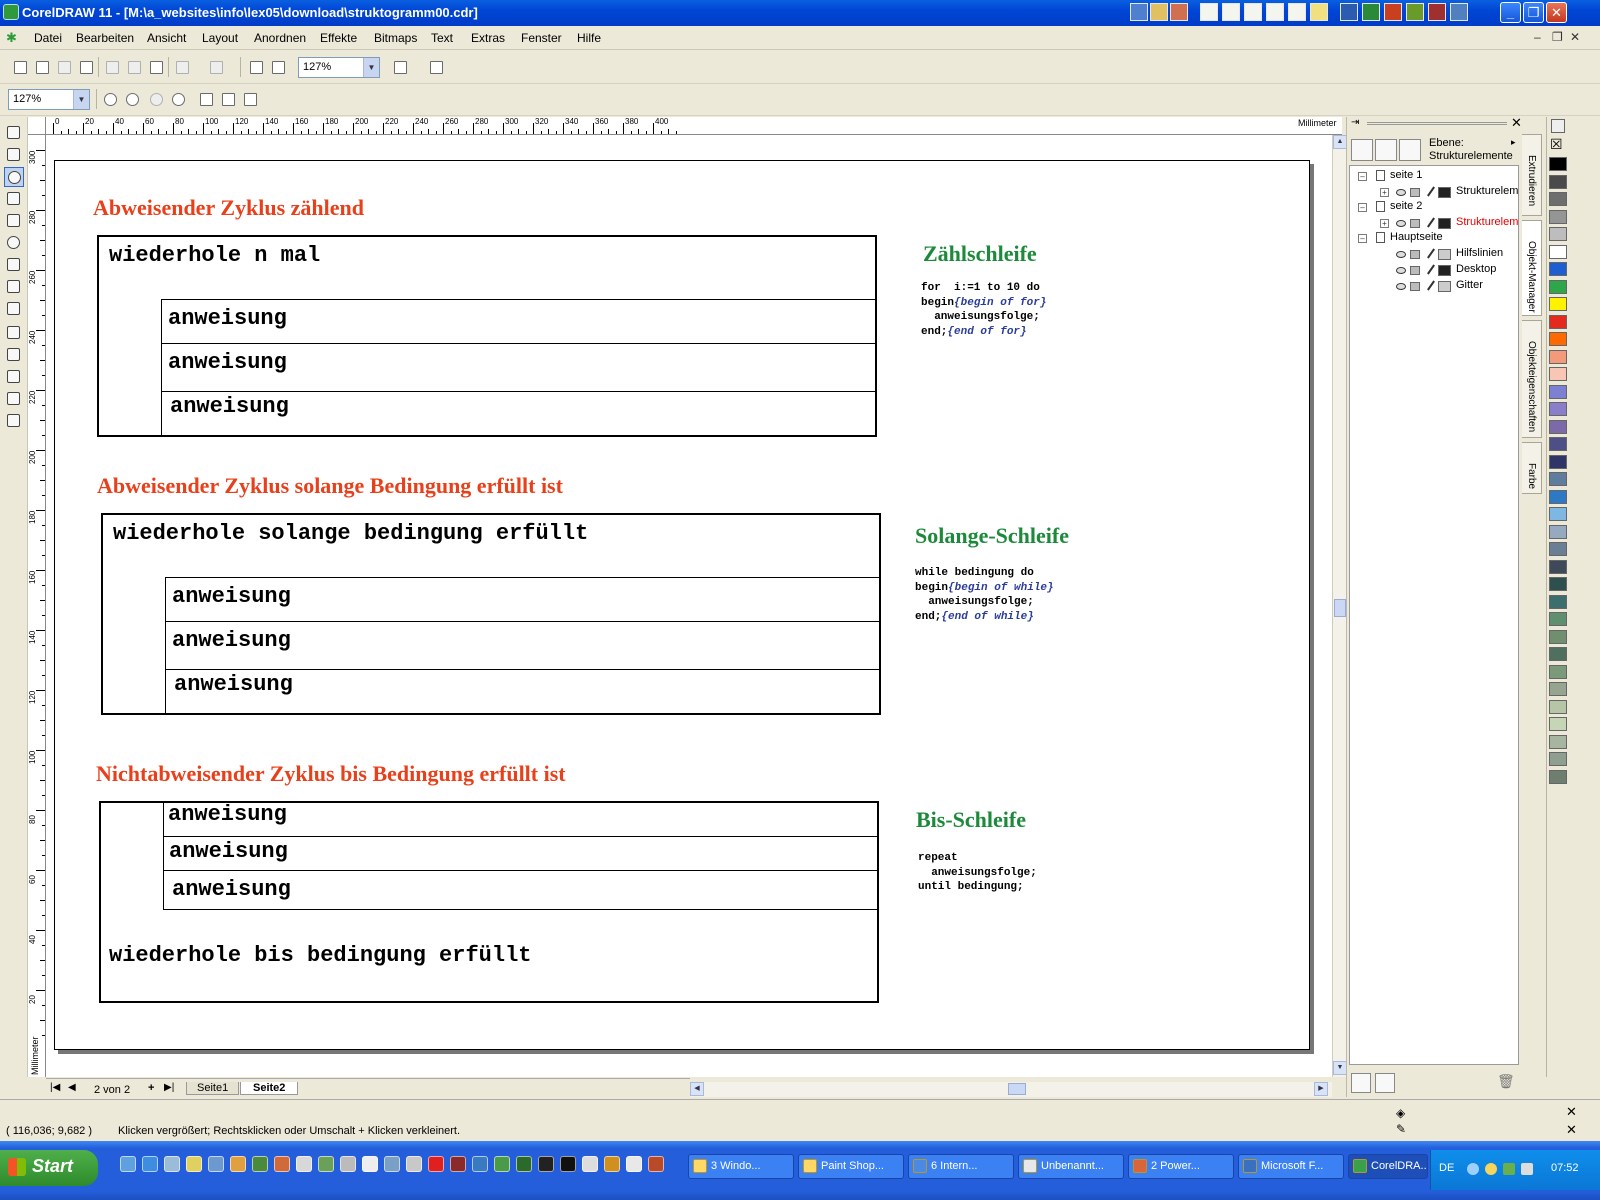 The image size is (1600, 1200). I want to click on no-fill-icon: ✕, so click(1571, 1112).